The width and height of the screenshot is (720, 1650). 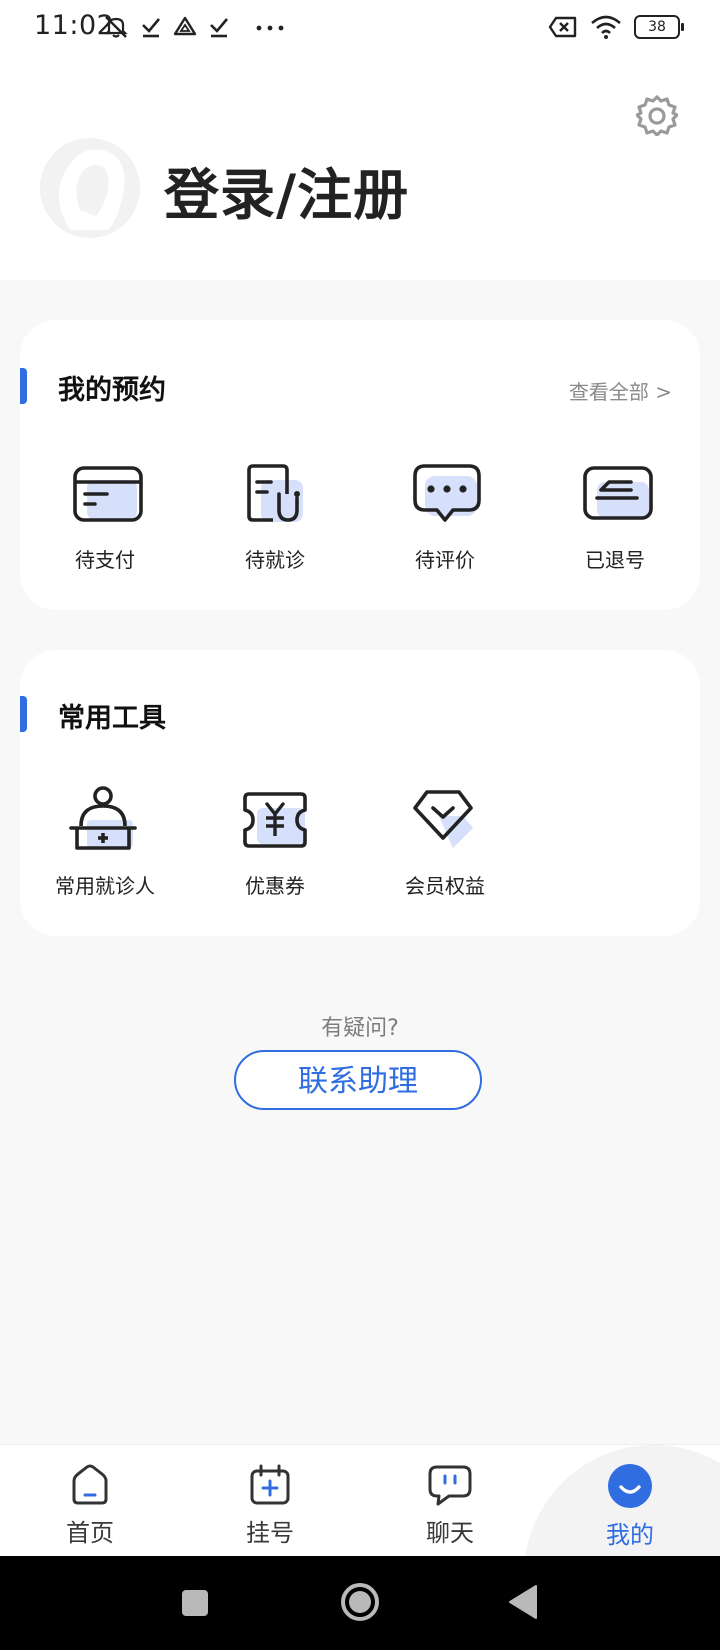 I want to click on tool-patients: 常用就诊人, so click(x=105, y=842).